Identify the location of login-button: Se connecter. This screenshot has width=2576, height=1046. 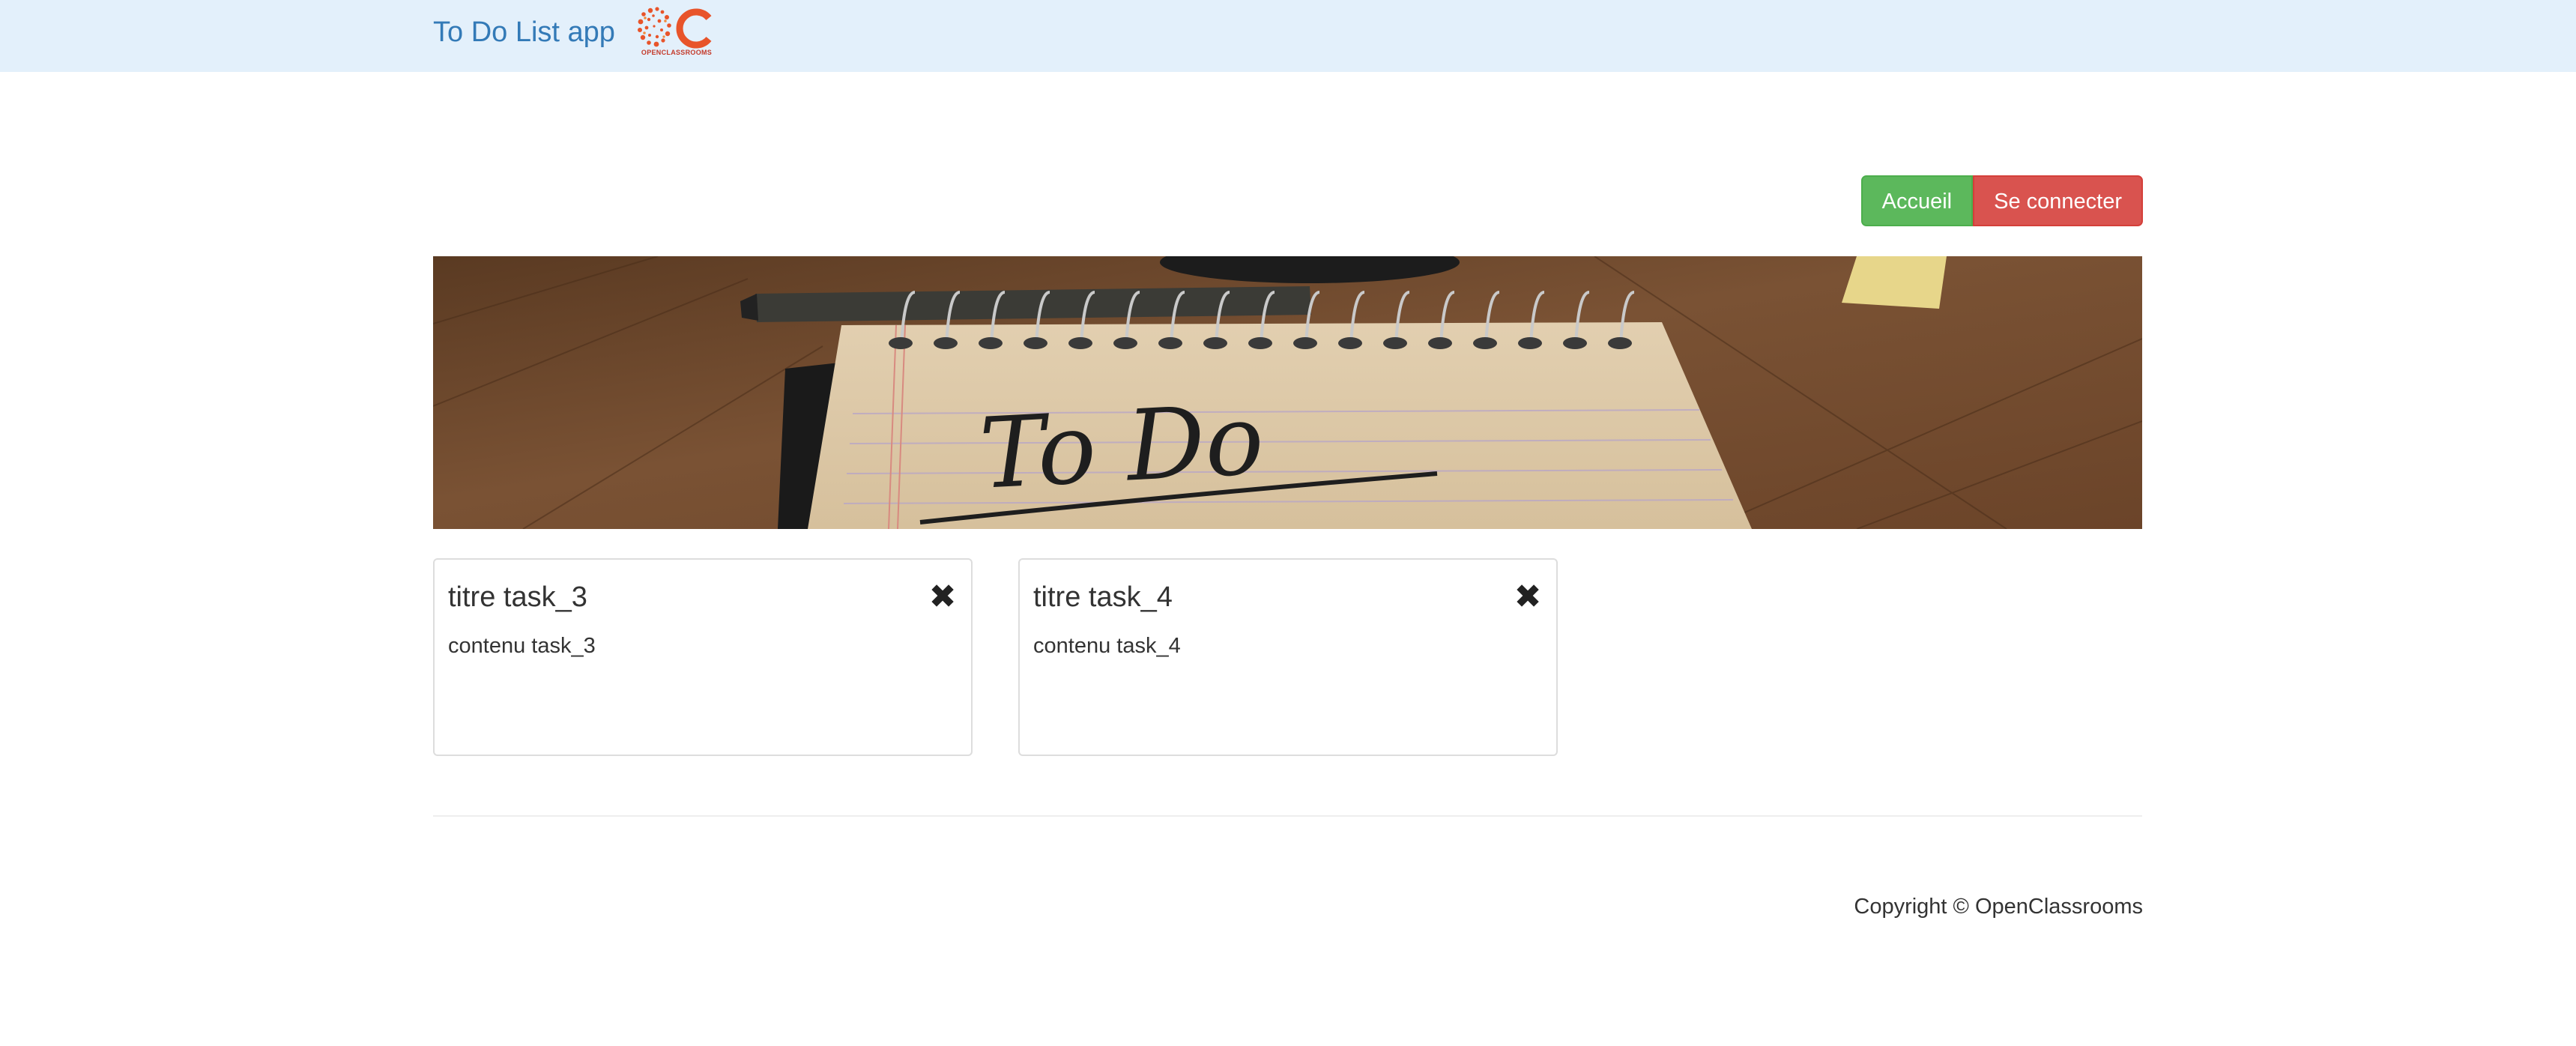
(2058, 200).